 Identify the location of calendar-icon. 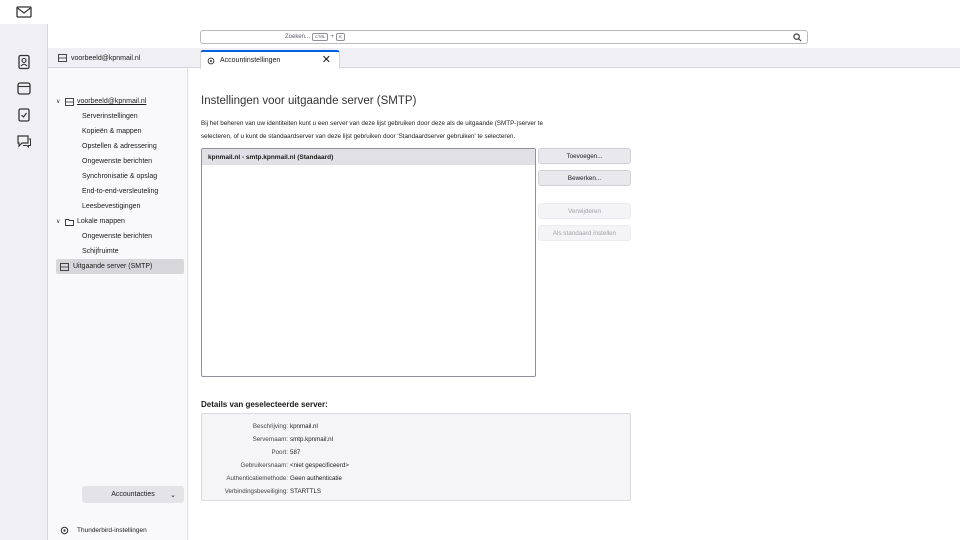
(24, 88).